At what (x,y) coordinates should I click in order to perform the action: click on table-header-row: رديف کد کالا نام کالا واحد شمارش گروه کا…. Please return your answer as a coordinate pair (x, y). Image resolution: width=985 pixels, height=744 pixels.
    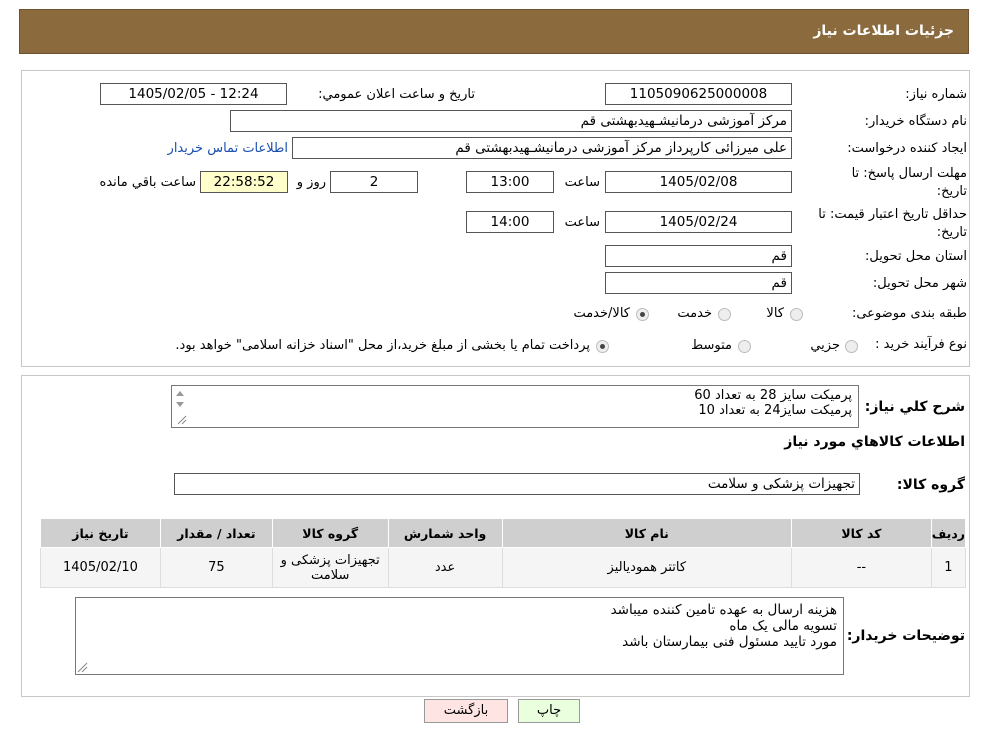
    Looking at the image, I should click on (503, 533).